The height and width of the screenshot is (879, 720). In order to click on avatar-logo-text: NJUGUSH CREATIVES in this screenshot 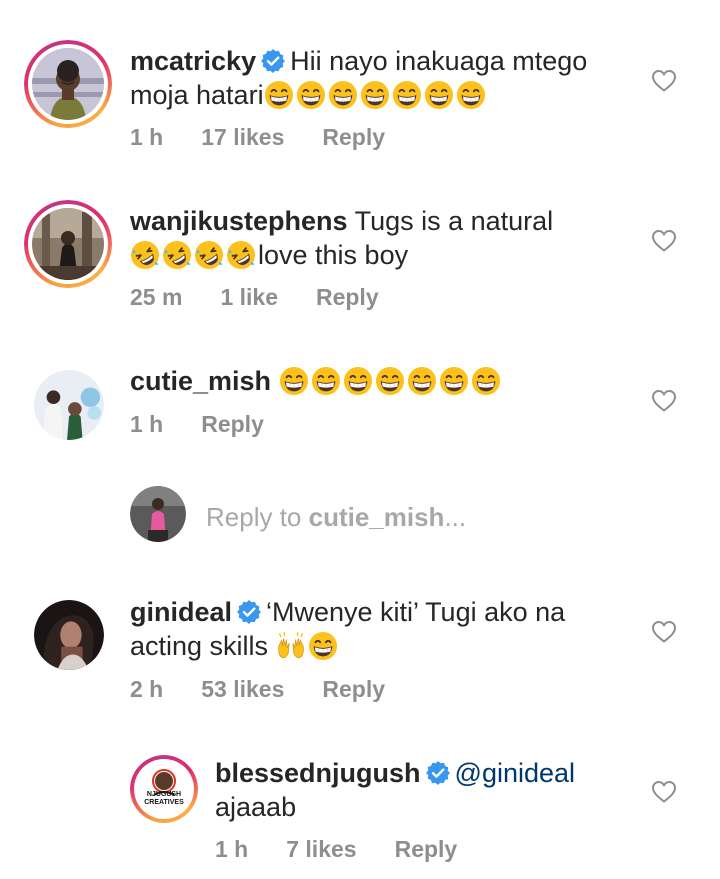, I will do `click(164, 798)`.